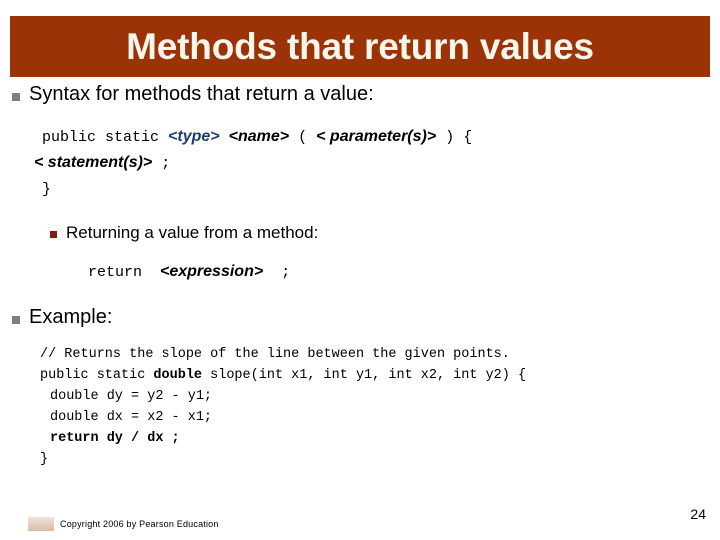 This screenshot has height=540, width=720. I want to click on bullet-returning-label: Returning a value from a method:, so click(192, 233).